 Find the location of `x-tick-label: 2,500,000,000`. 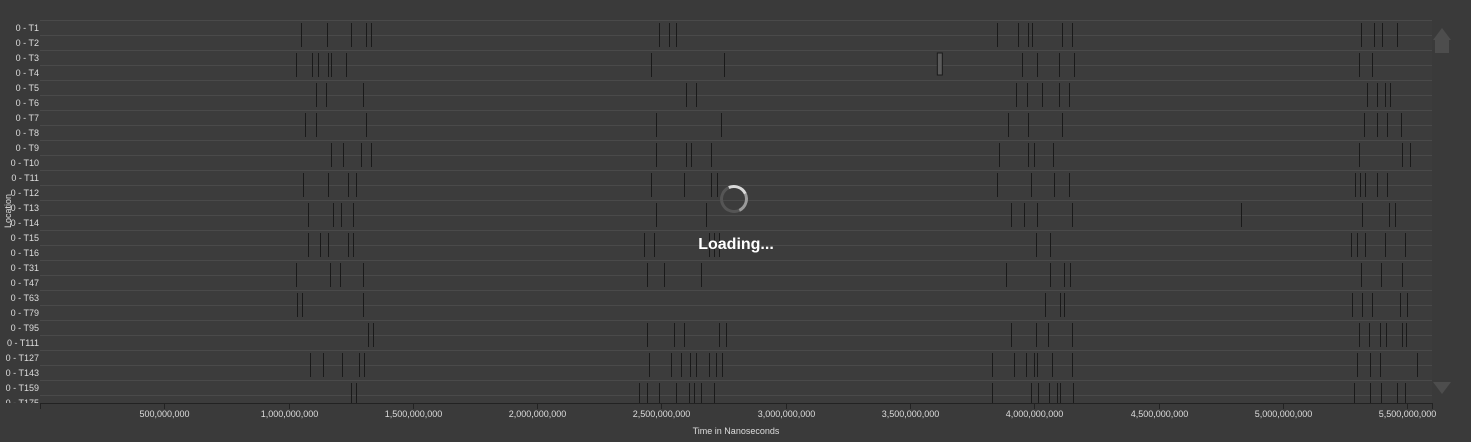

x-tick-label: 2,500,000,000 is located at coordinates (662, 414).